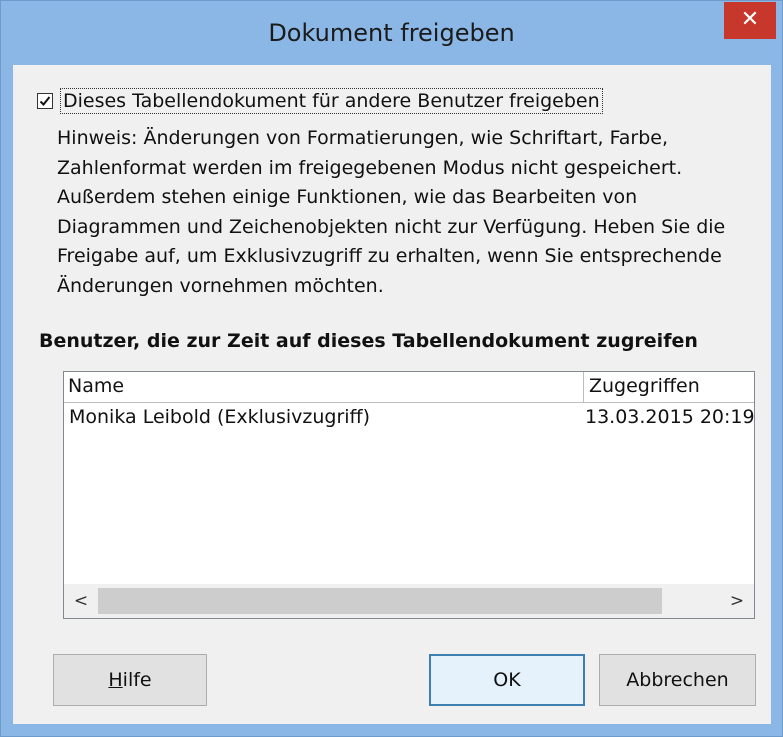  I want to click on column-header-name: Name, so click(96, 386).